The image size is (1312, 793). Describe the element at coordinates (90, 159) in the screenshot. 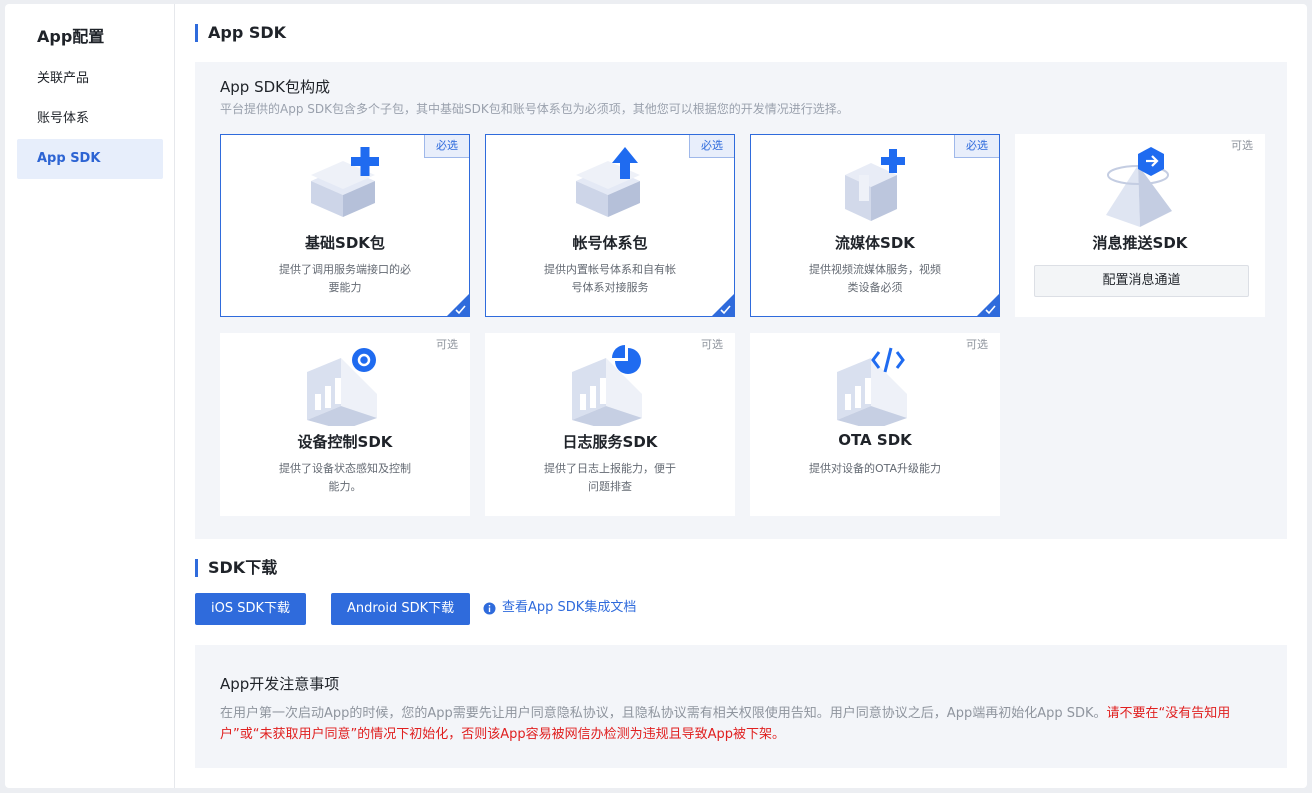

I see `sidebar-item-app-sdk: App SDK` at that location.